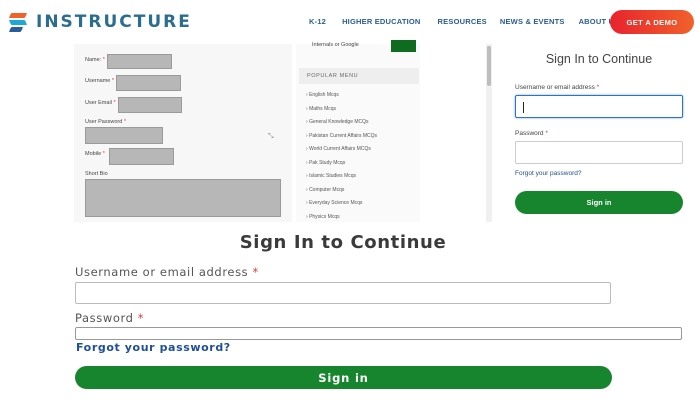  I want to click on small-password-input, so click(599, 152).